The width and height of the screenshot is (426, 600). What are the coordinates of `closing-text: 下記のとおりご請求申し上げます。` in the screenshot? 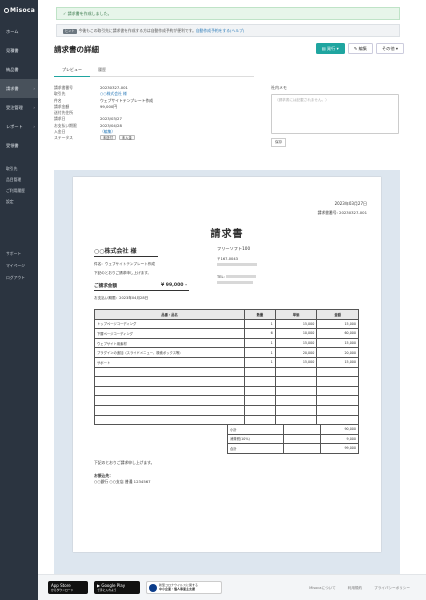 It's located at (124, 462).